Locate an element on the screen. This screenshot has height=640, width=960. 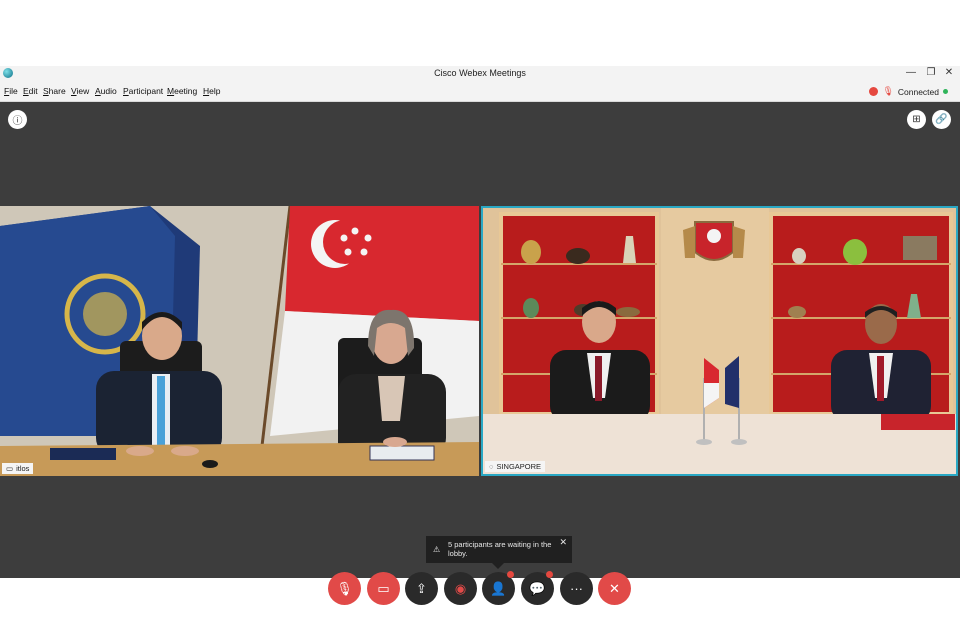
share-button: ⇪ is located at coordinates (421, 588).